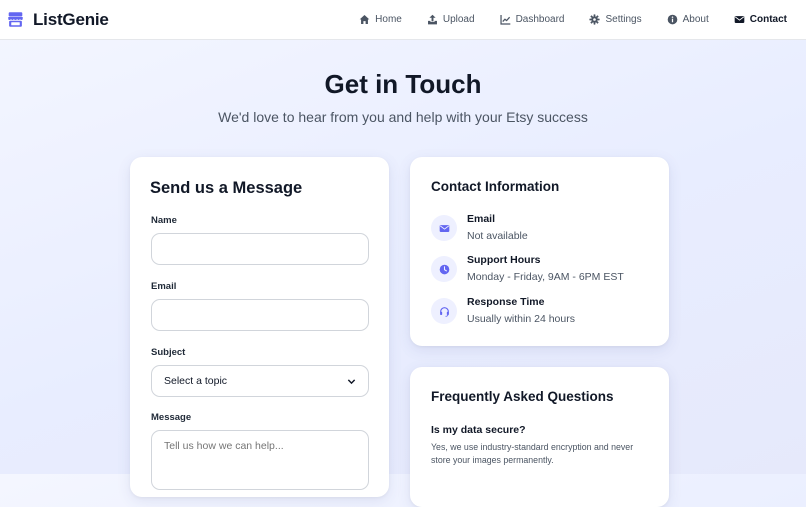 Image resolution: width=806 pixels, height=507 pixels. I want to click on info-label: Response Time, so click(506, 302).